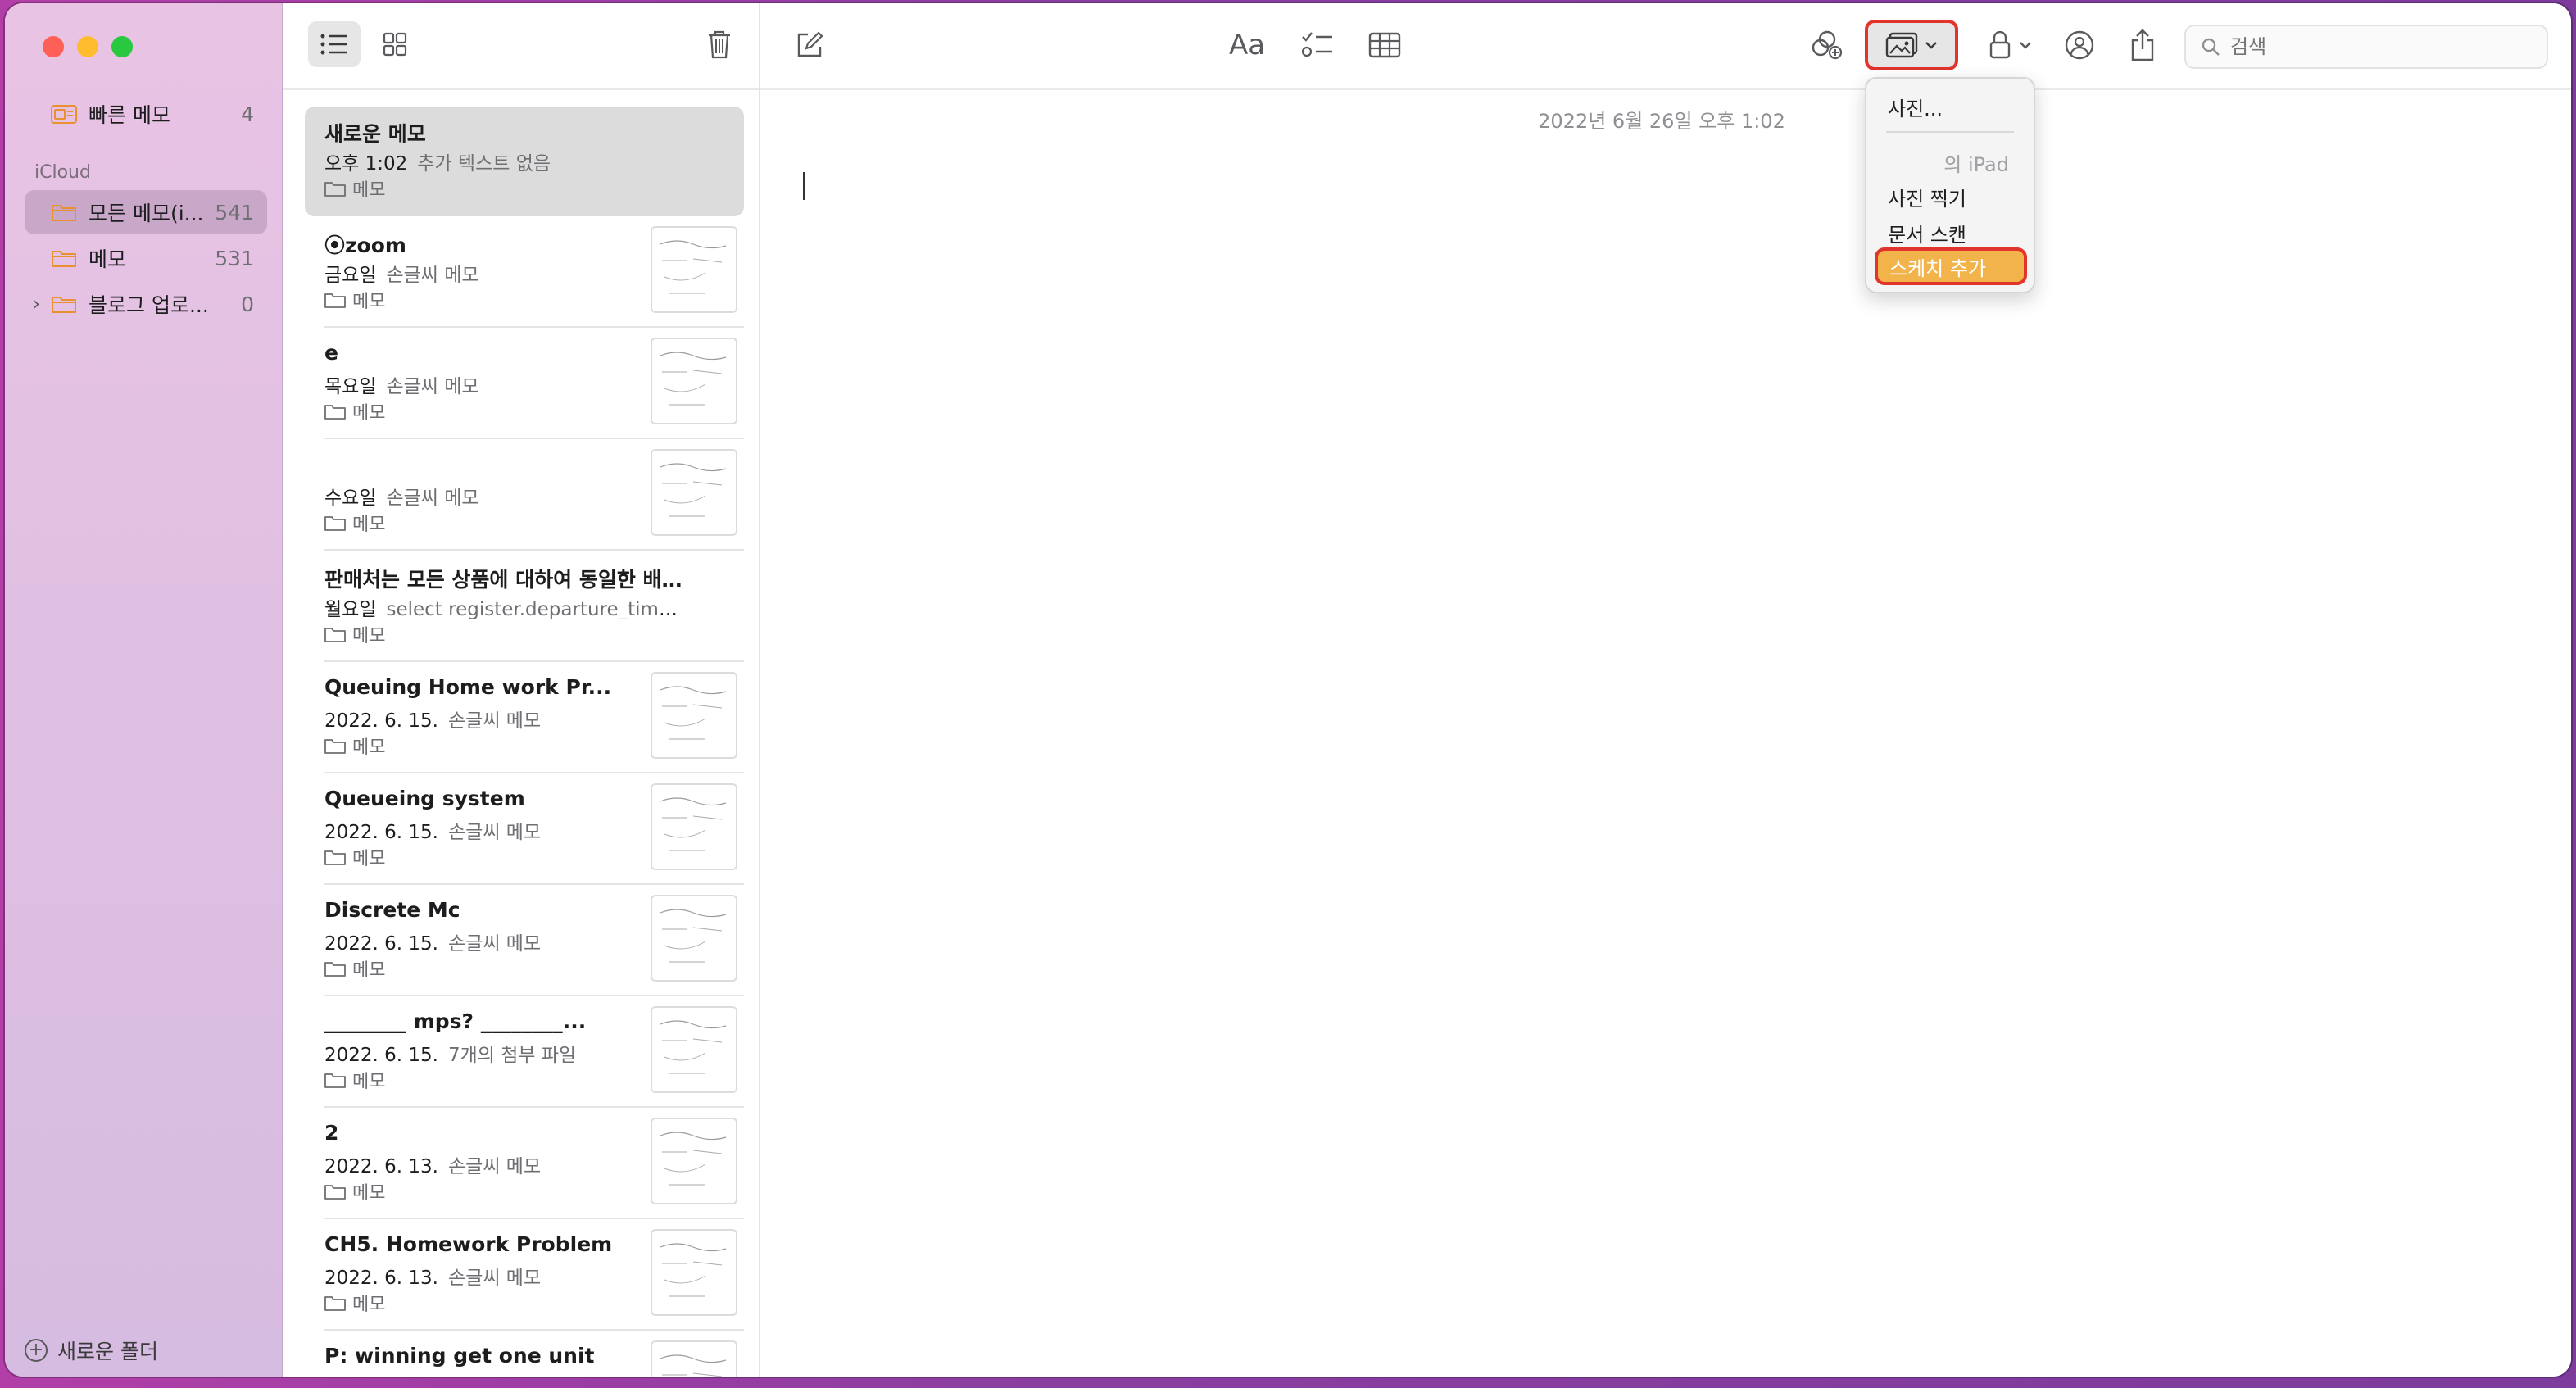 The height and width of the screenshot is (1388, 2576). I want to click on table-button, so click(1384, 46).